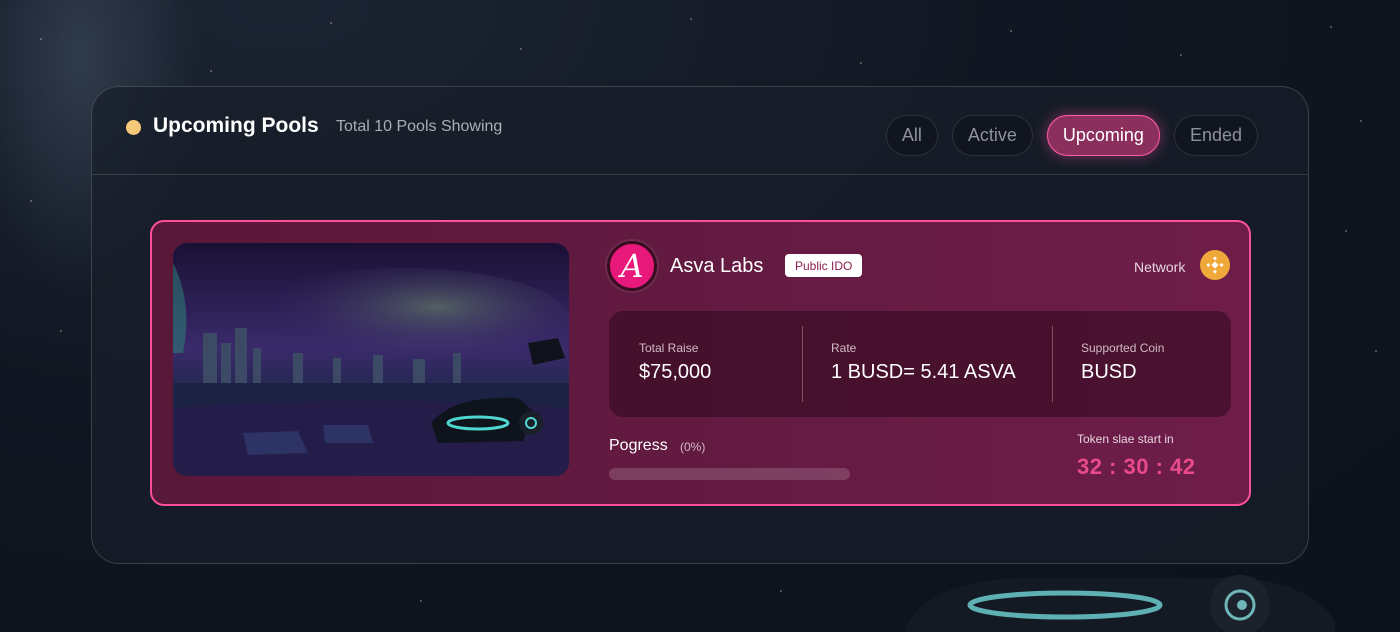 This screenshot has height=632, width=1400. I want to click on countdown-timer: 32 : 30 : 42, so click(1136, 466).